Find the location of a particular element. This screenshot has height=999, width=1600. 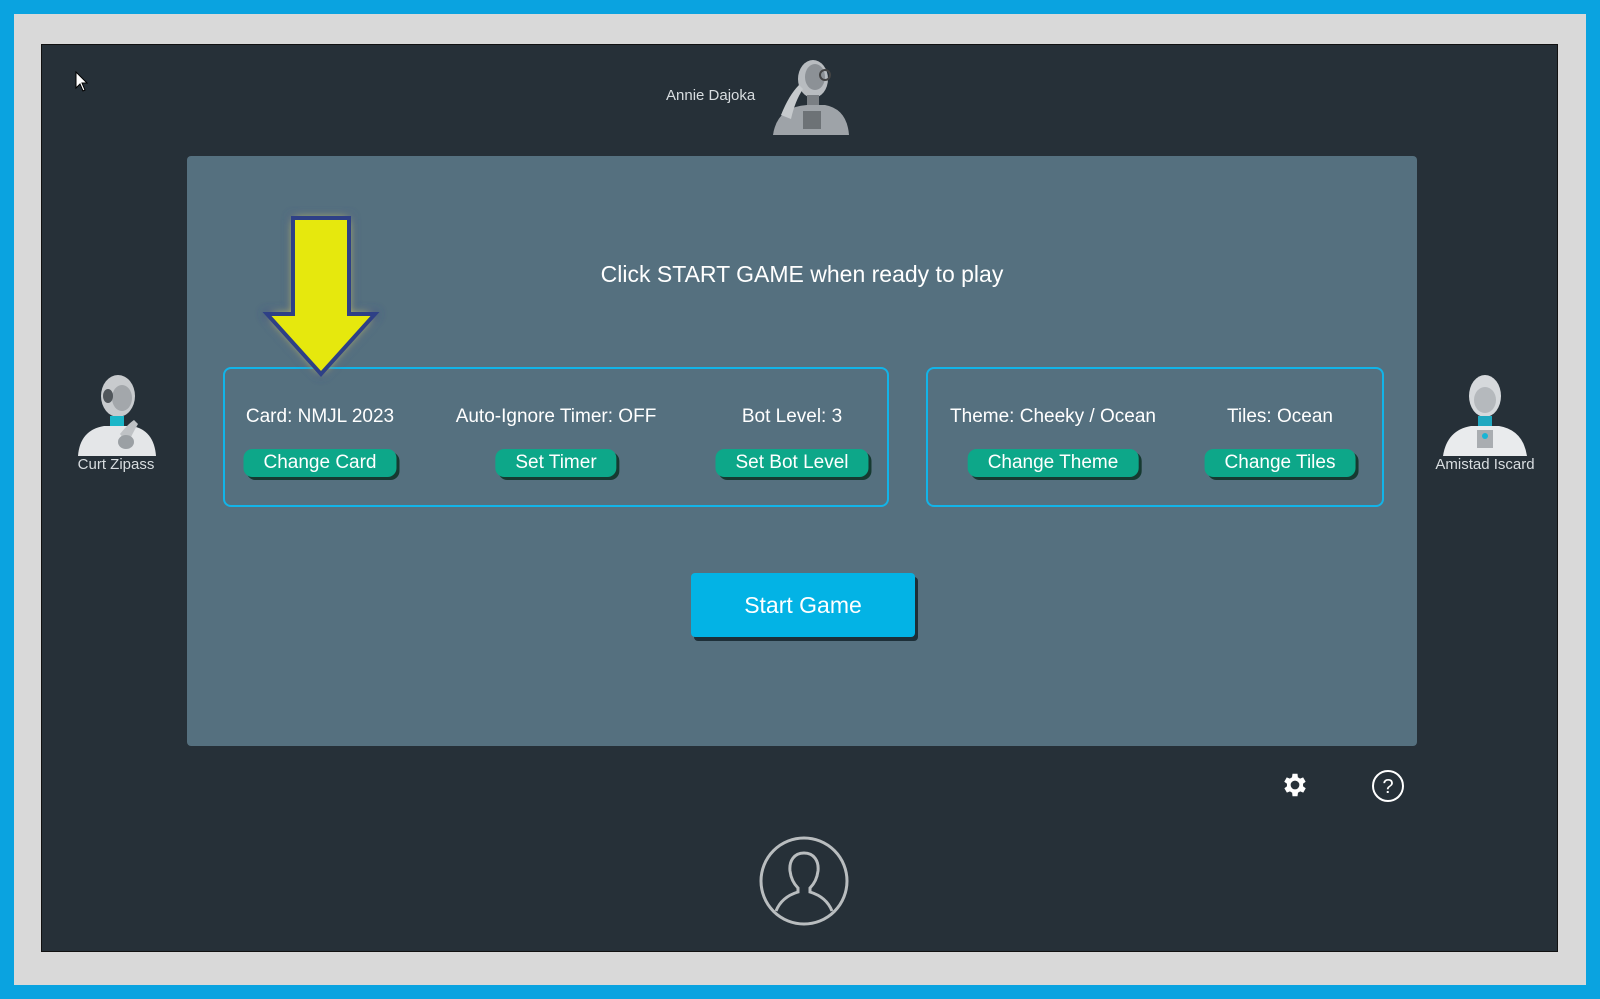

theme-label: Theme: Cheeky / Ocean is located at coordinates (1053, 416).